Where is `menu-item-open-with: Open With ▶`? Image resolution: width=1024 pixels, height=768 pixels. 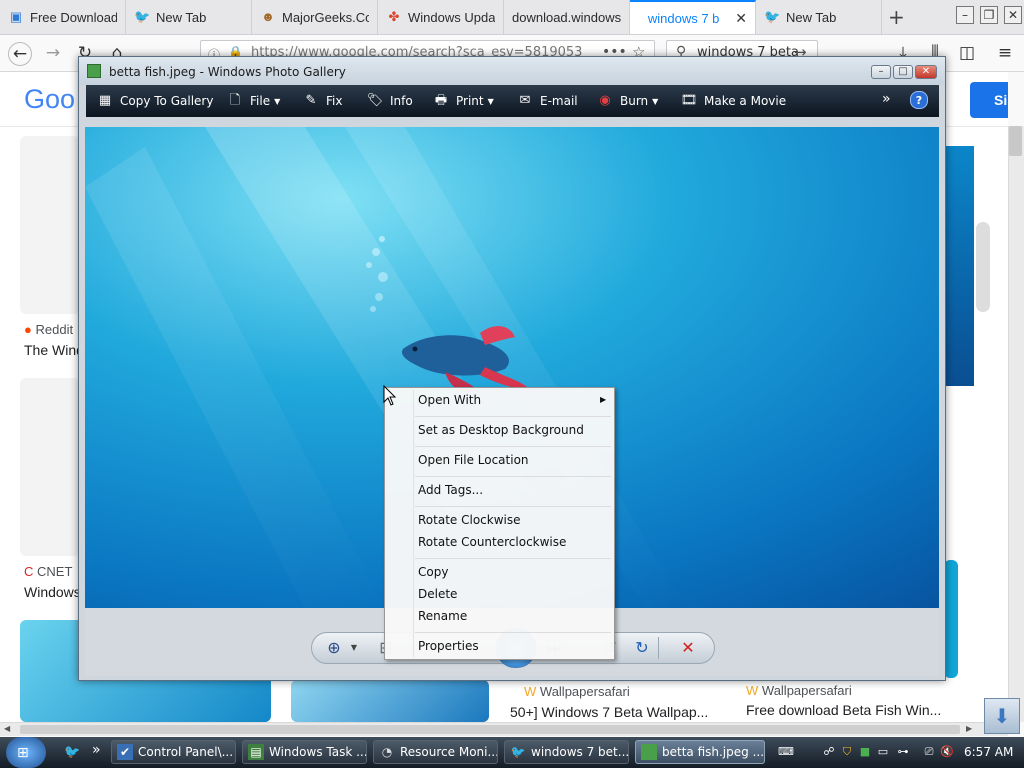 menu-item-open-with: Open With ▶ is located at coordinates (513, 400).